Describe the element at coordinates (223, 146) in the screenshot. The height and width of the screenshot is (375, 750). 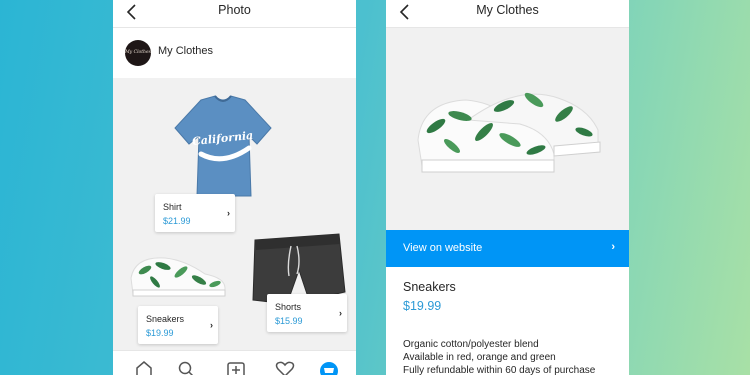
I see `shirt-image: California` at that location.